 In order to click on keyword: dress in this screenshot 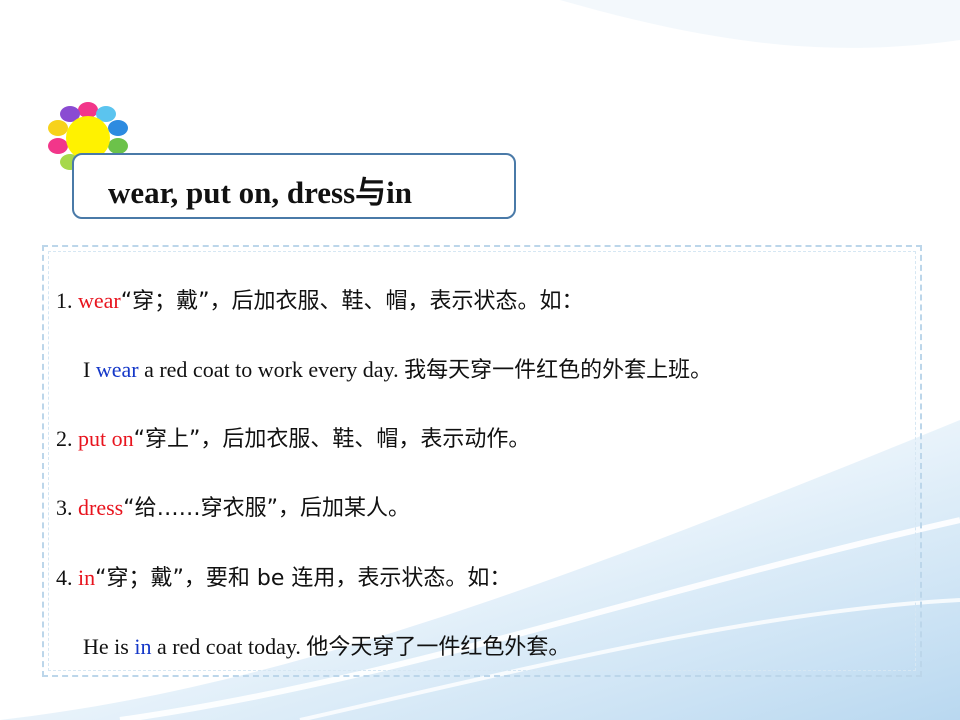, I will do `click(101, 507)`.